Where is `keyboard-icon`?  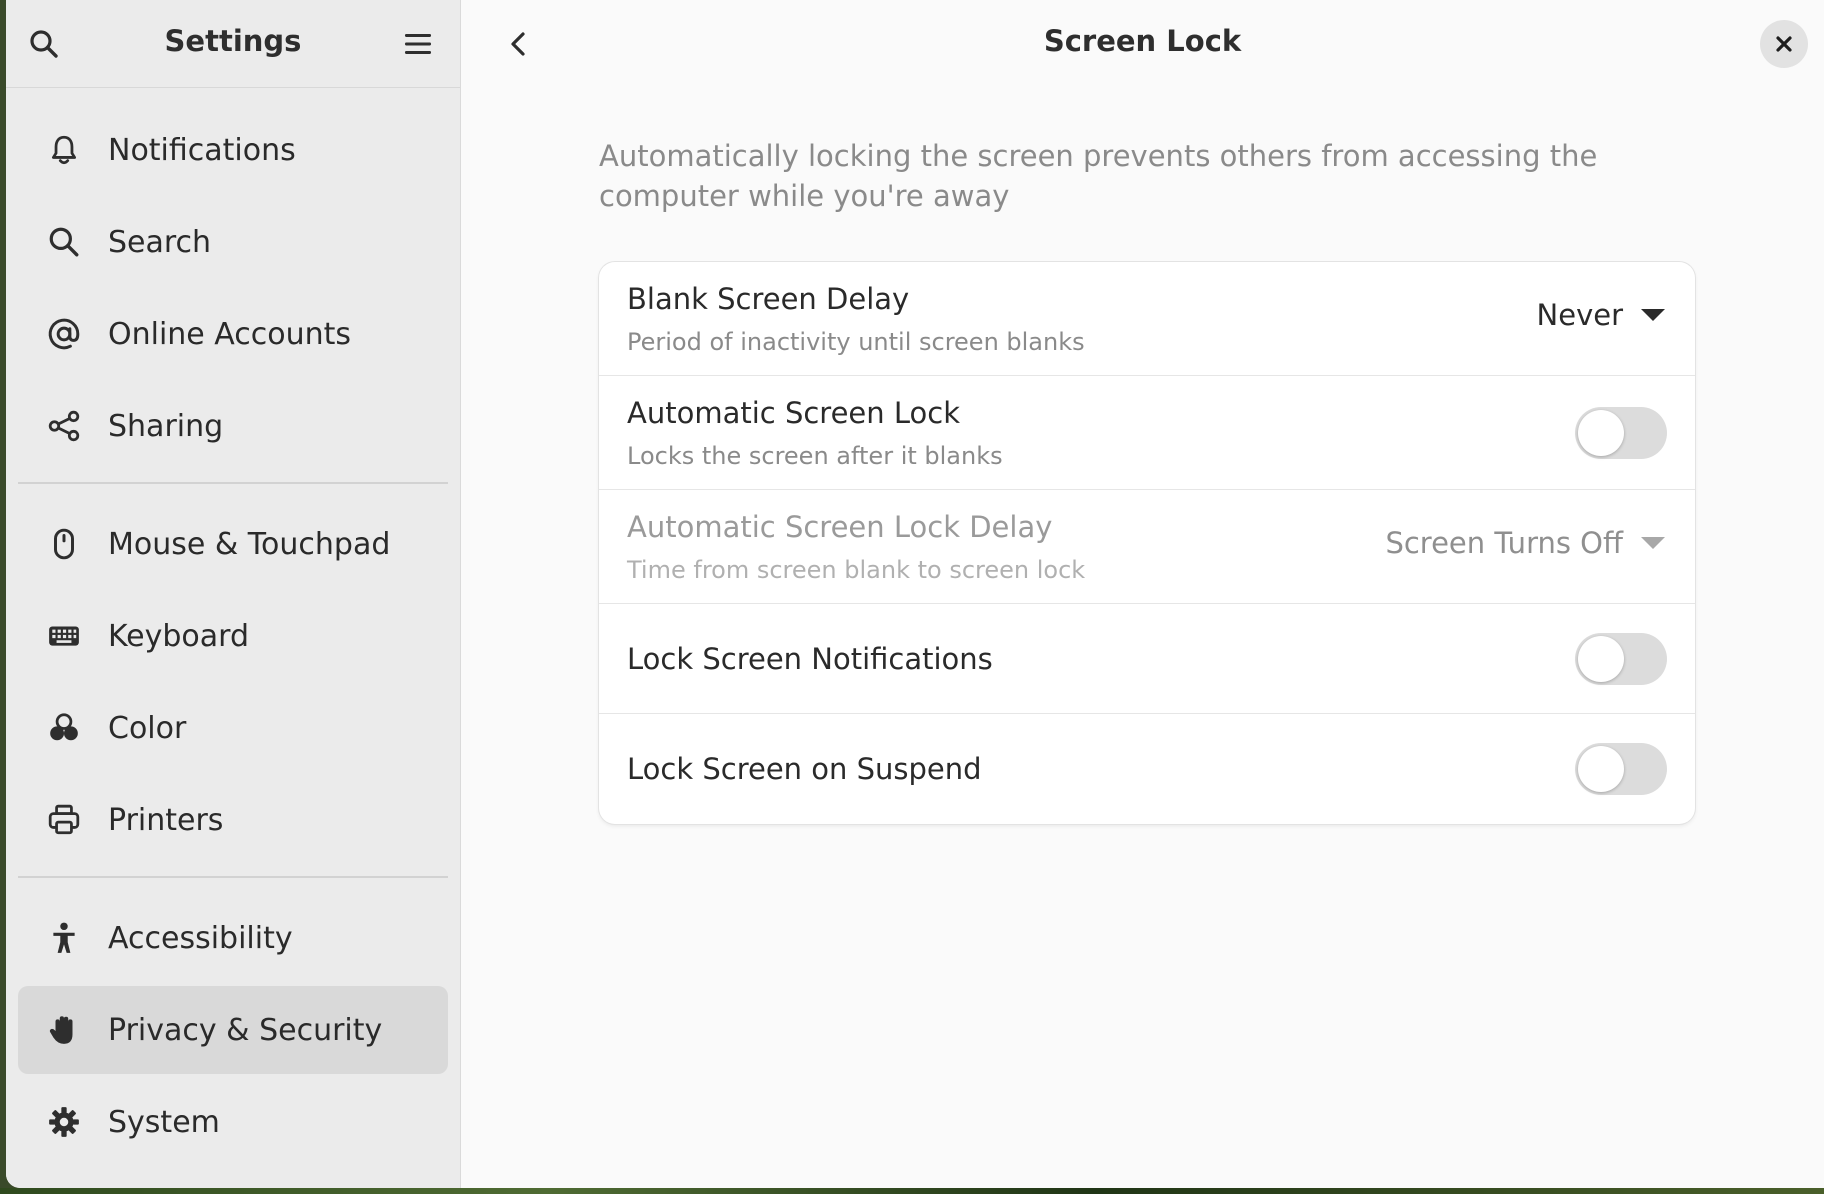 keyboard-icon is located at coordinates (64, 636).